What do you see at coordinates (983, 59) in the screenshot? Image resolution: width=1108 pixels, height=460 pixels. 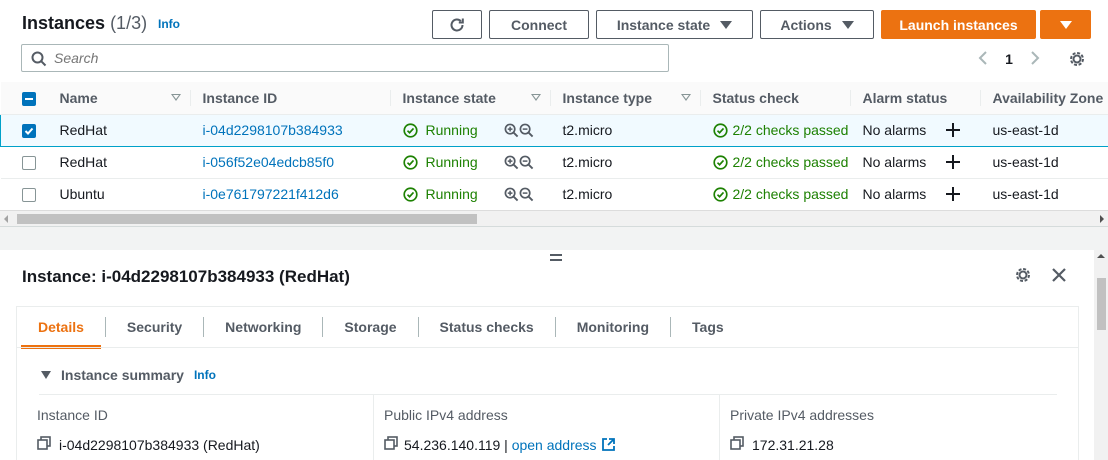 I see `previous-page-button` at bounding box center [983, 59].